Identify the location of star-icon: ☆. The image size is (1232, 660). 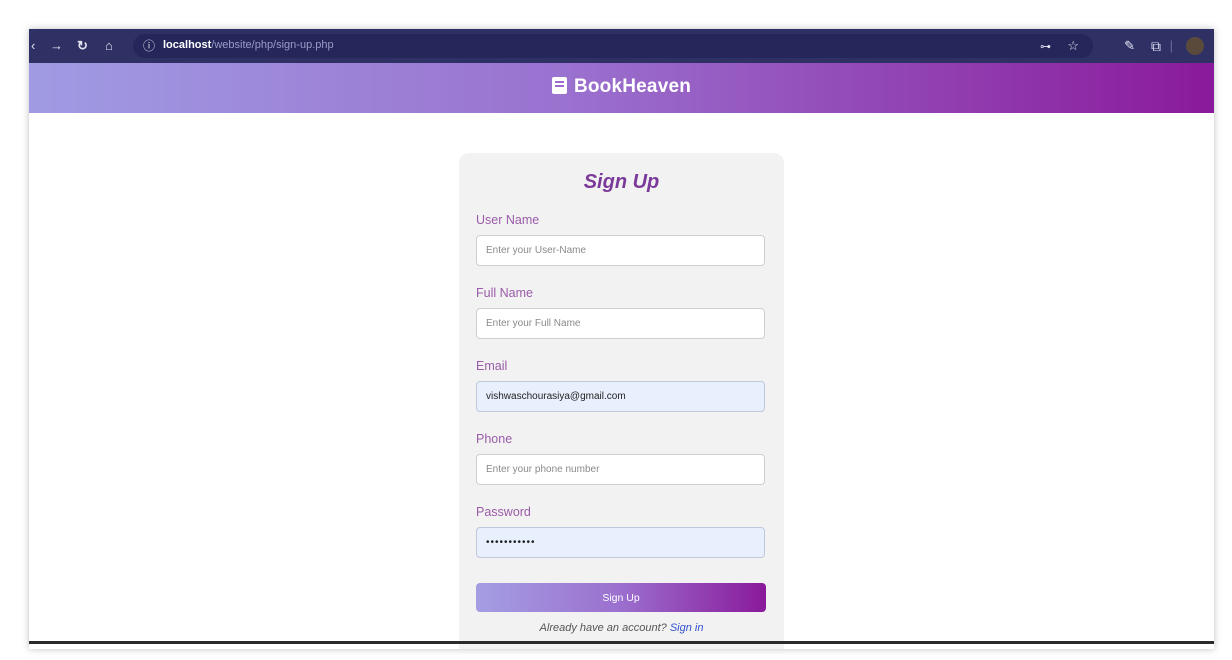
(1073, 46).